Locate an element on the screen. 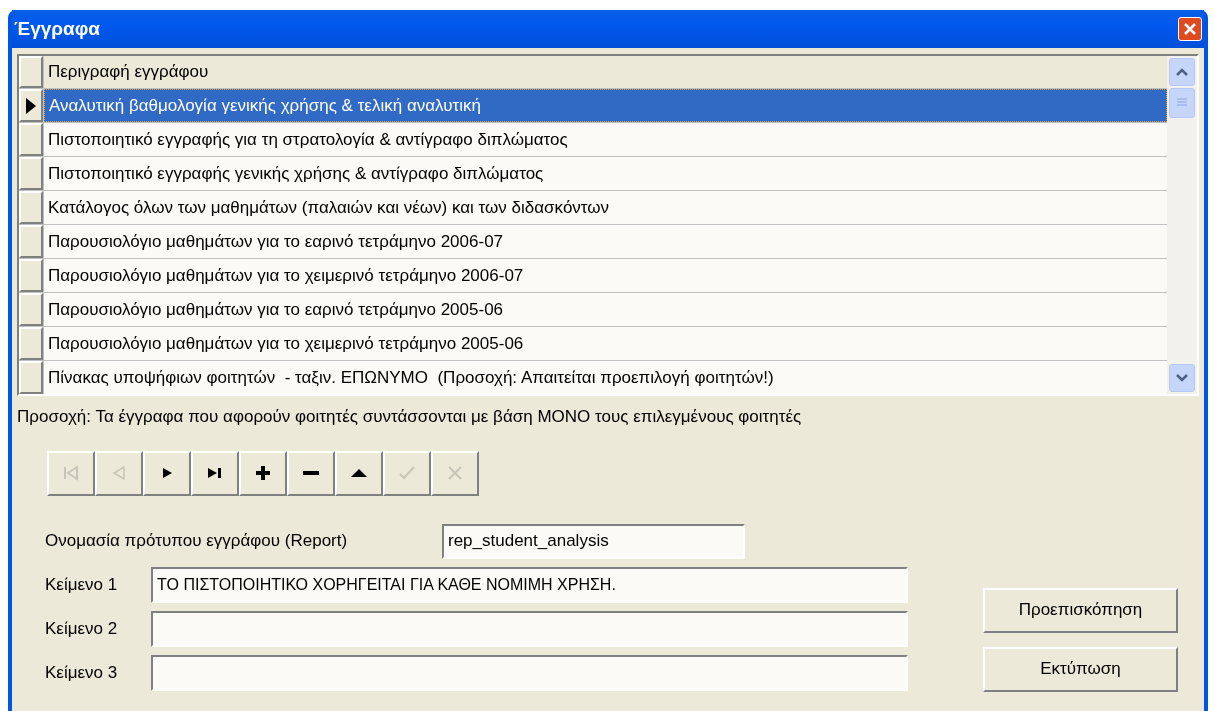  table-cell: Πιστοποιητικό εγγραφής για τη στρατολογία & αντίγραφο διπλώματος is located at coordinates (605, 139).